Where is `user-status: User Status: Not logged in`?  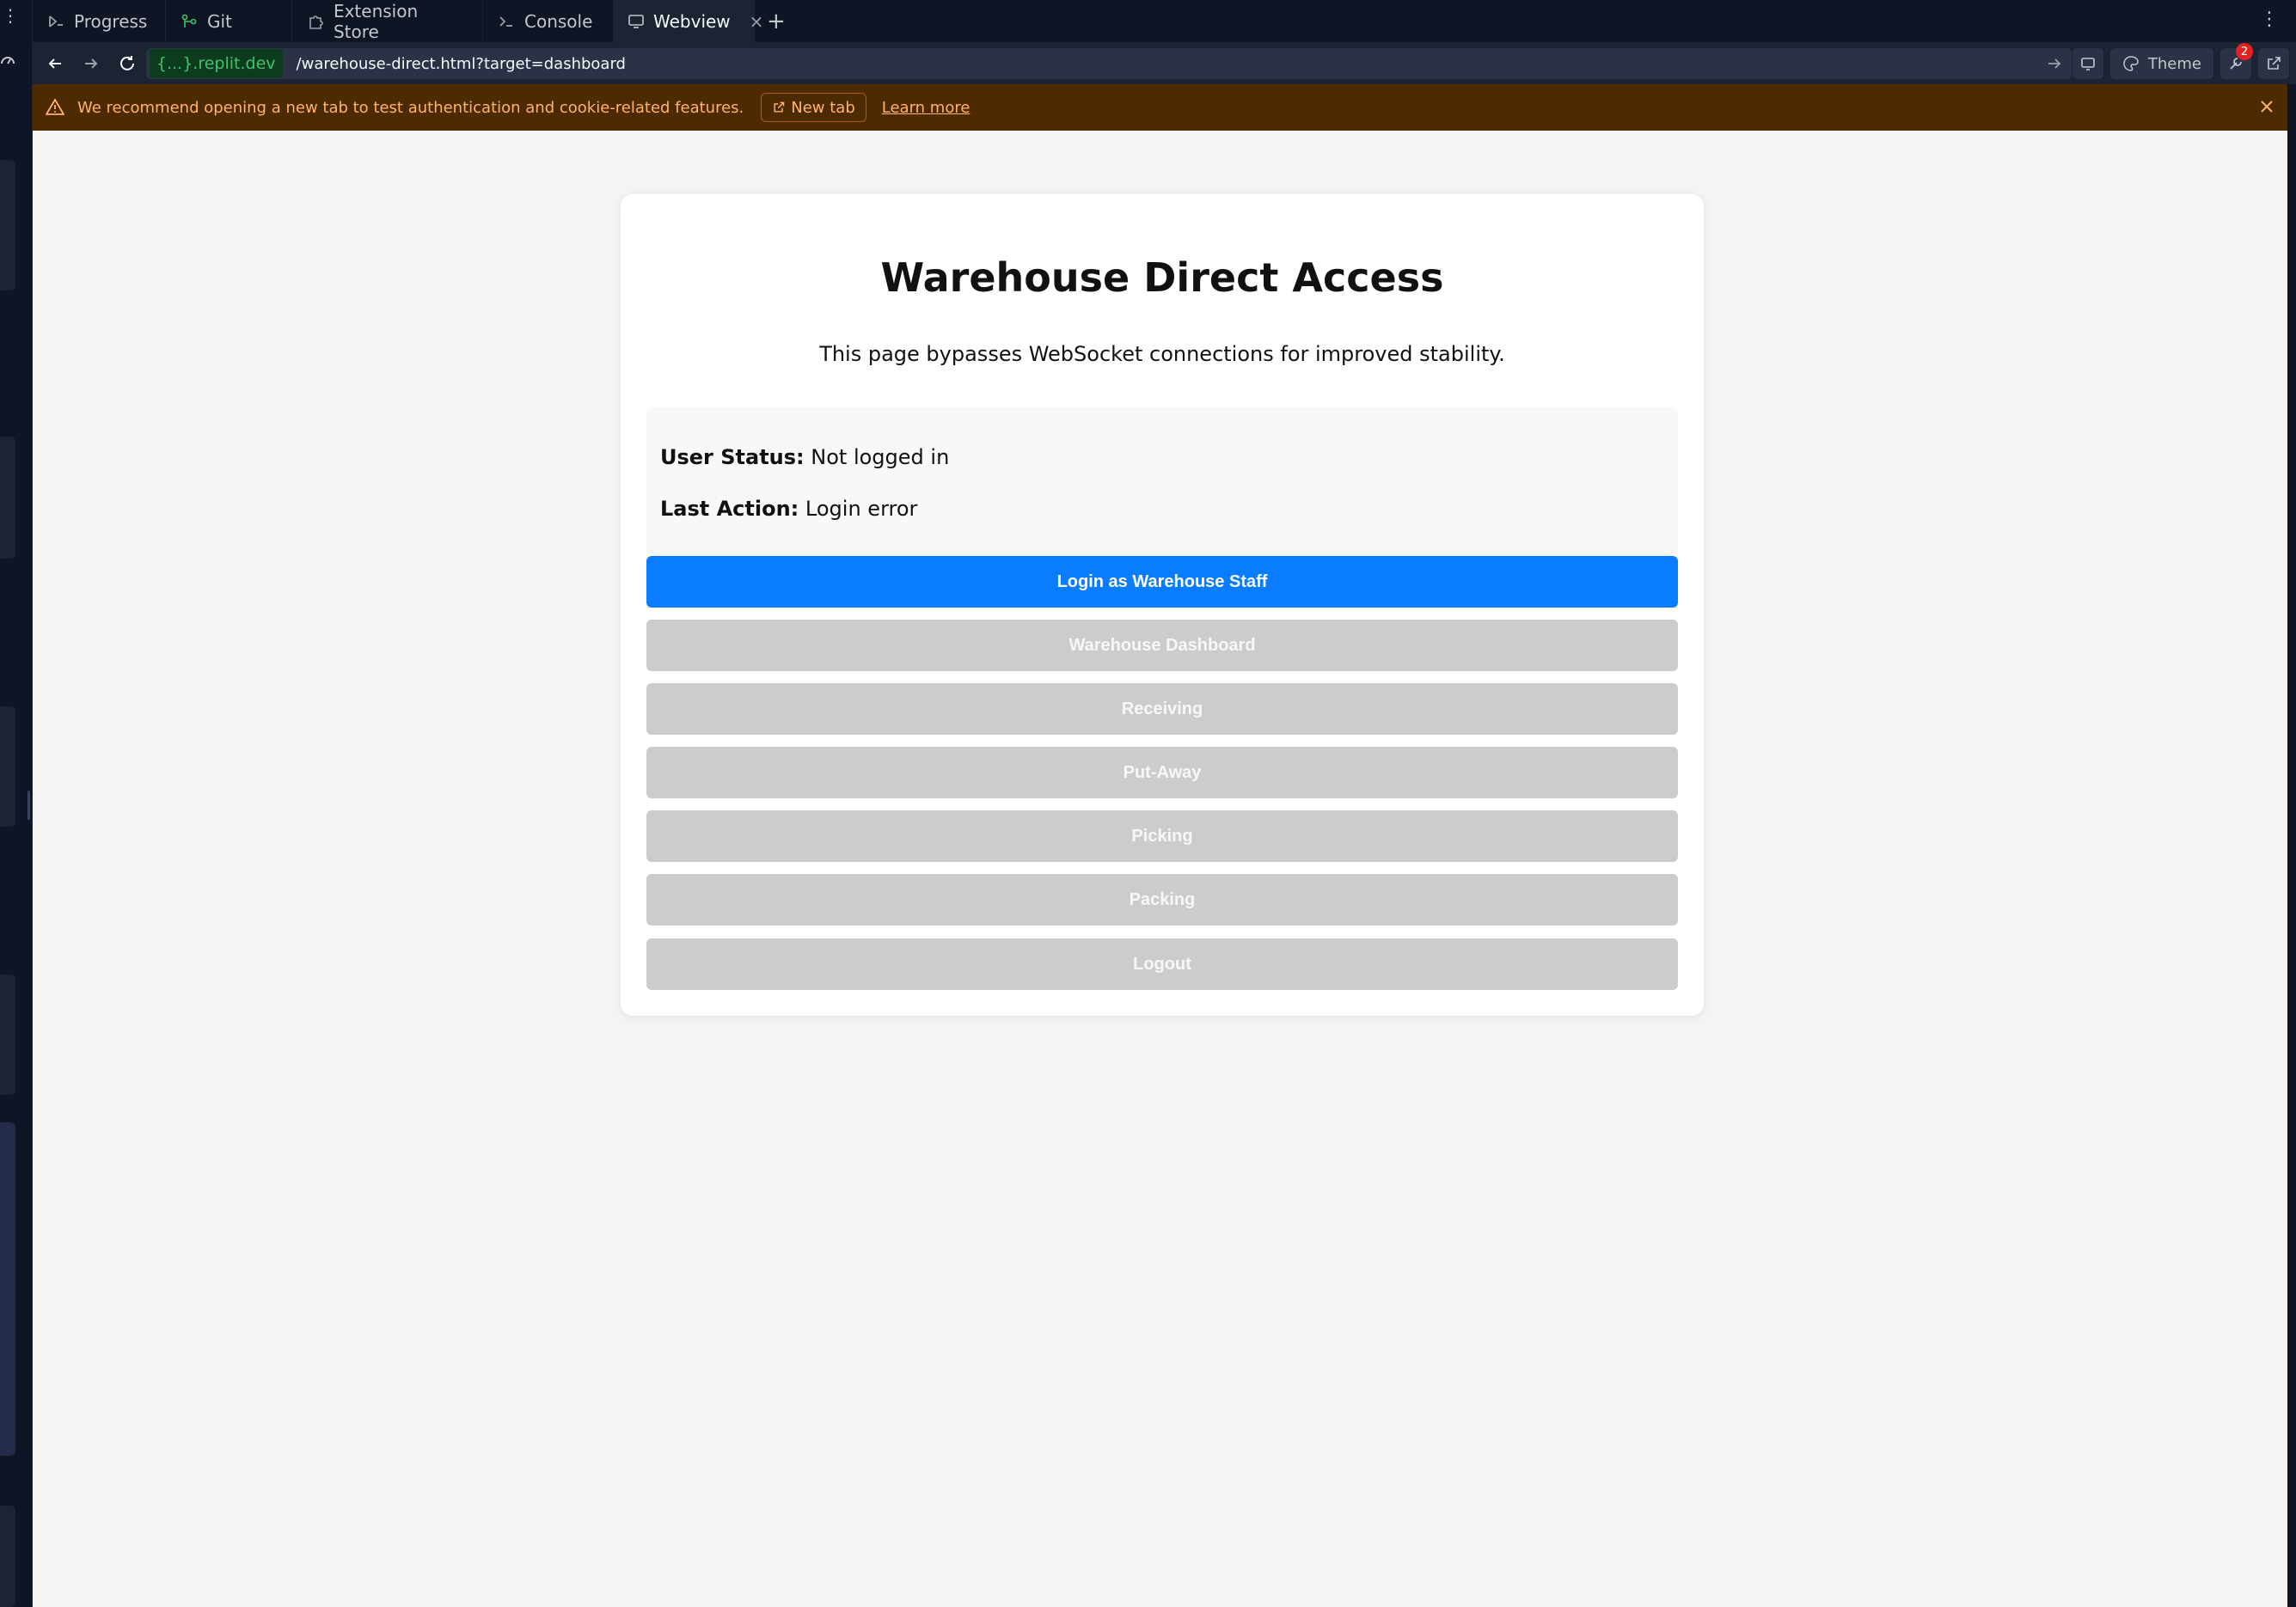 user-status: User Status: Not logged in is located at coordinates (804, 457).